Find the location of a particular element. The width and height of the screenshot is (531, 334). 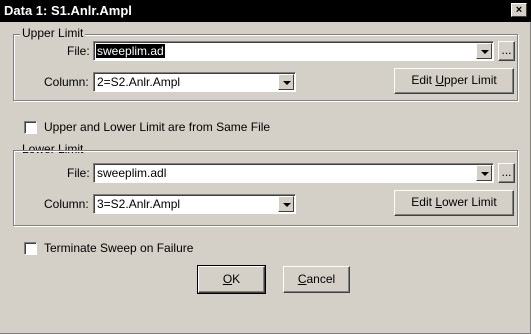

close-icon: × is located at coordinates (519, 10).